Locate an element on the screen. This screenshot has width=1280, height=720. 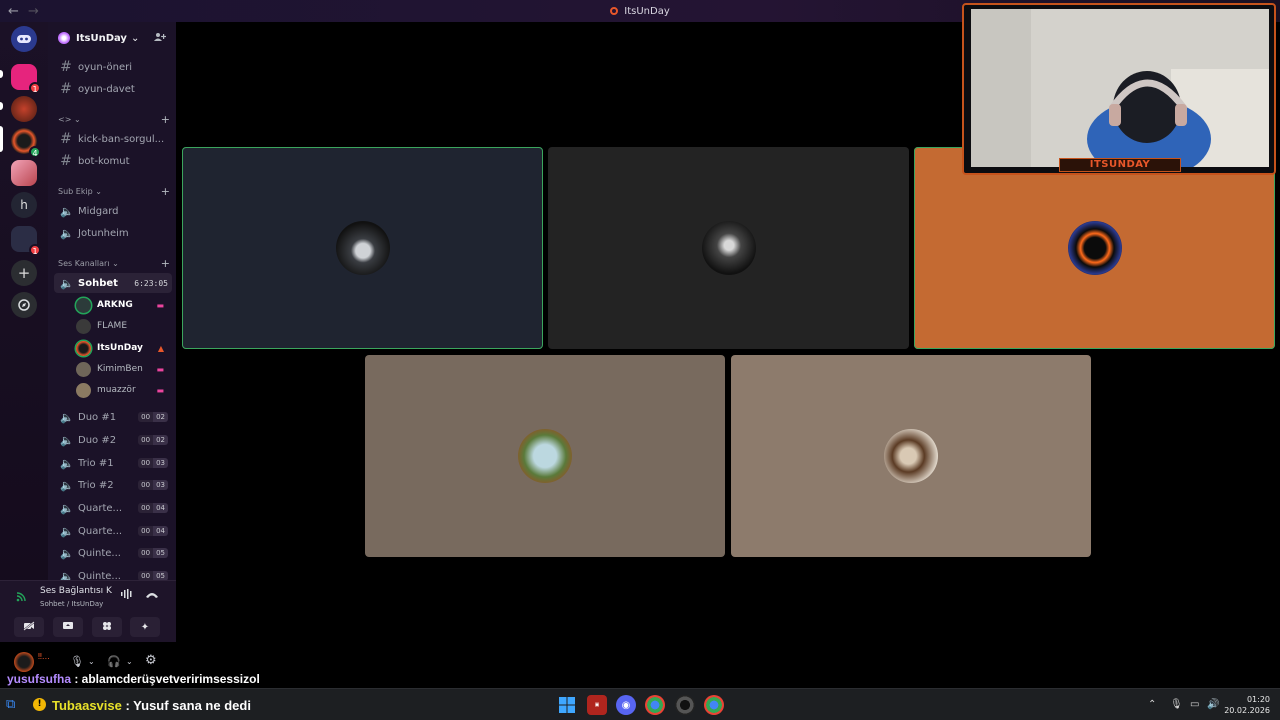
live-icon: ▲ is located at coordinates (160, 348).